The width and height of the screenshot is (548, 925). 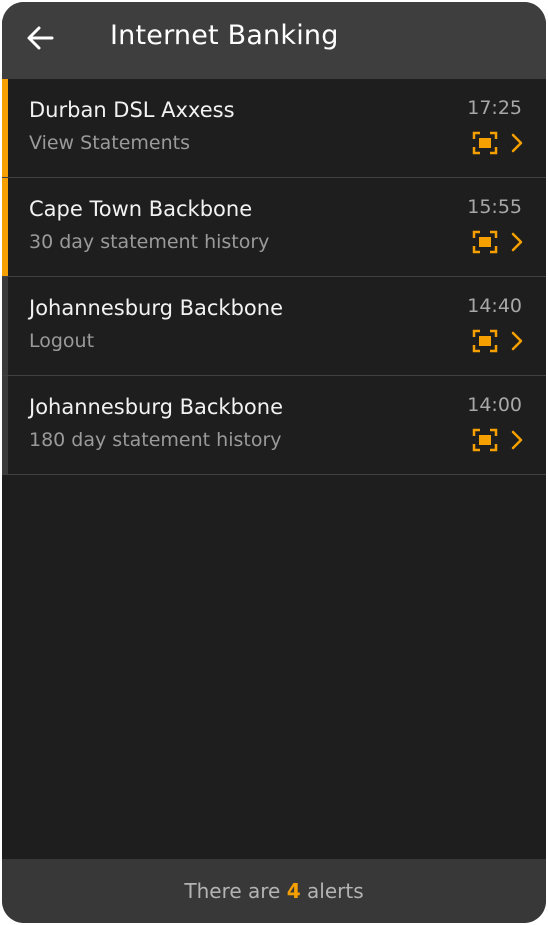 What do you see at coordinates (149, 242) in the screenshot?
I see `alert-subtitle: 30 day statement history` at bounding box center [149, 242].